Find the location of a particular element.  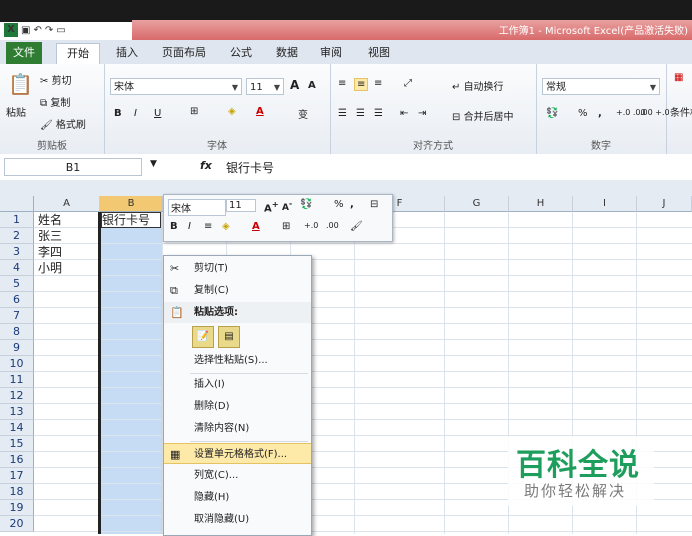

undo-icon: ↶ is located at coordinates (37, 30).